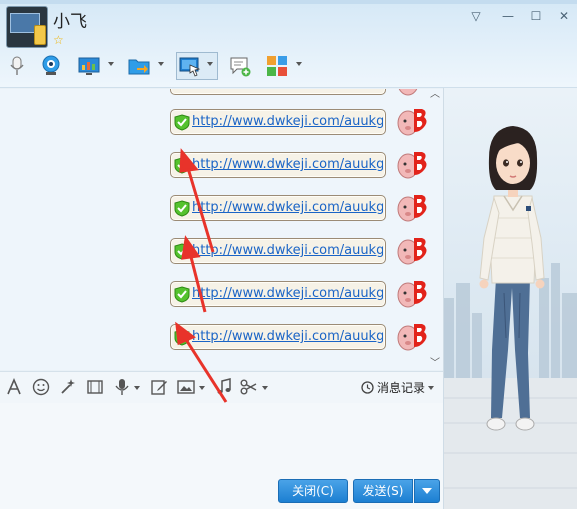 The height and width of the screenshot is (509, 577). What do you see at coordinates (249, 387) in the screenshot?
I see `scissors-icon` at bounding box center [249, 387].